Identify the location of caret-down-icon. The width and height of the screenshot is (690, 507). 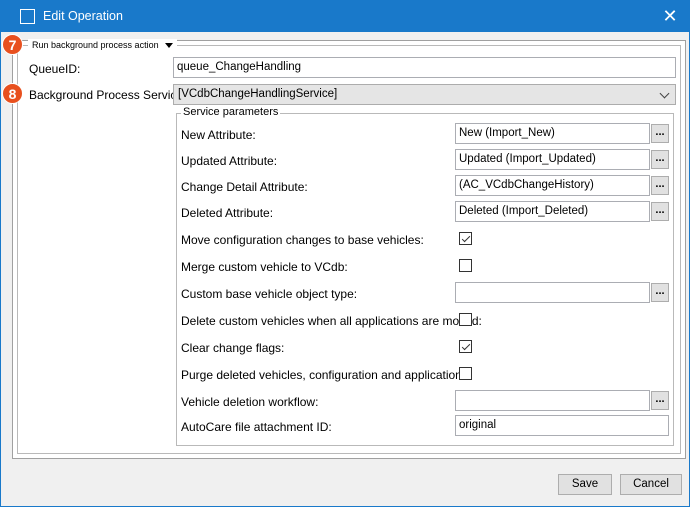
(168, 46).